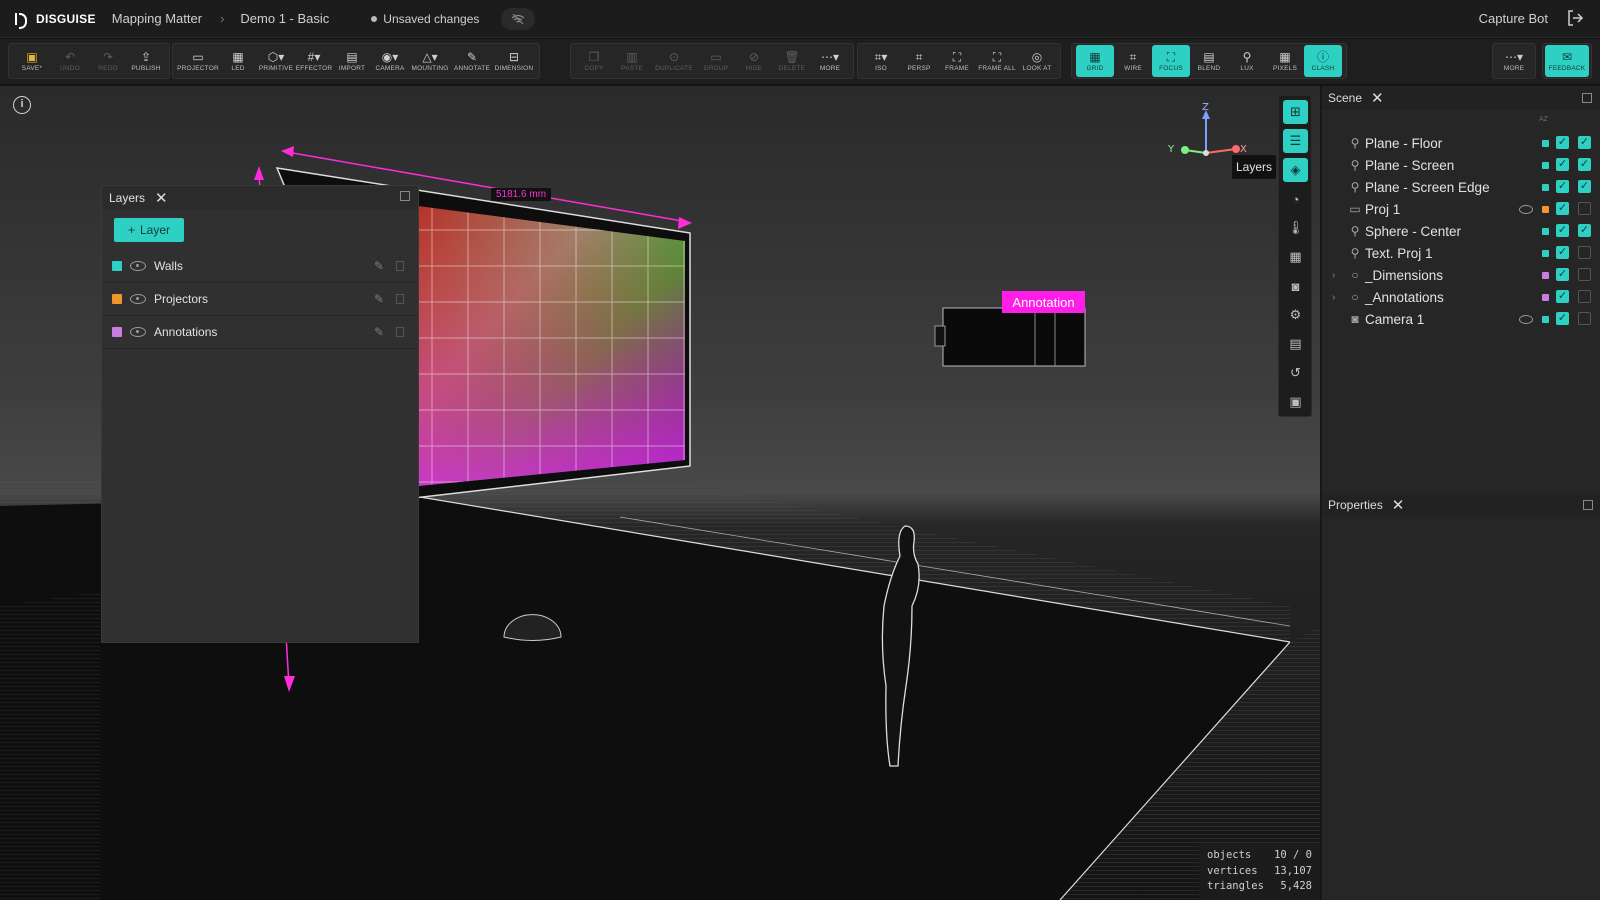 Image resolution: width=1600 pixels, height=900 pixels. What do you see at coordinates (997, 61) in the screenshot?
I see `frame-all-button: ⛶ FRAME ALL` at bounding box center [997, 61].